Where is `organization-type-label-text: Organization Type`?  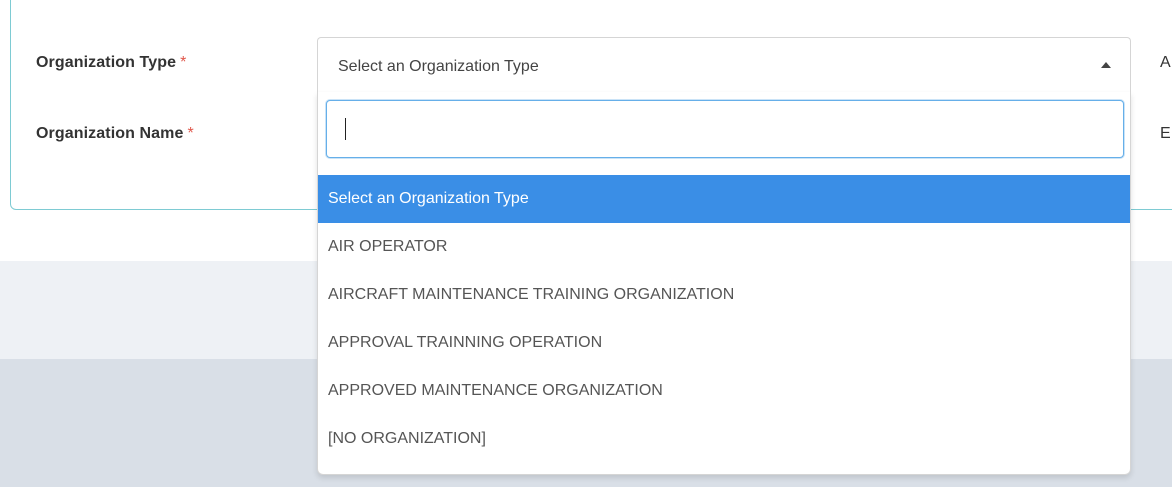 organization-type-label-text: Organization Type is located at coordinates (106, 62).